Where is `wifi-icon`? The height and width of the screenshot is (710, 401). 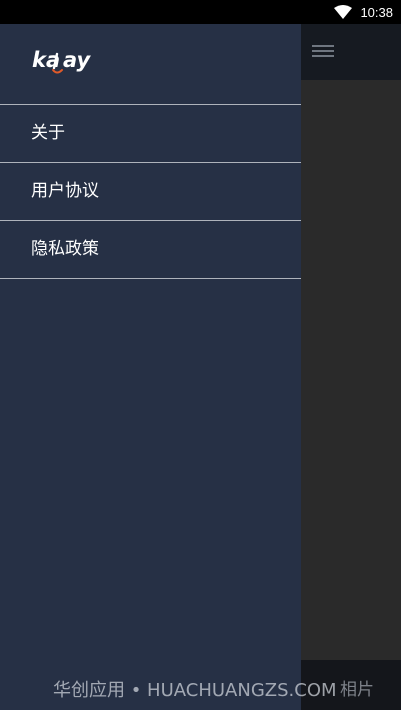 wifi-icon is located at coordinates (343, 12).